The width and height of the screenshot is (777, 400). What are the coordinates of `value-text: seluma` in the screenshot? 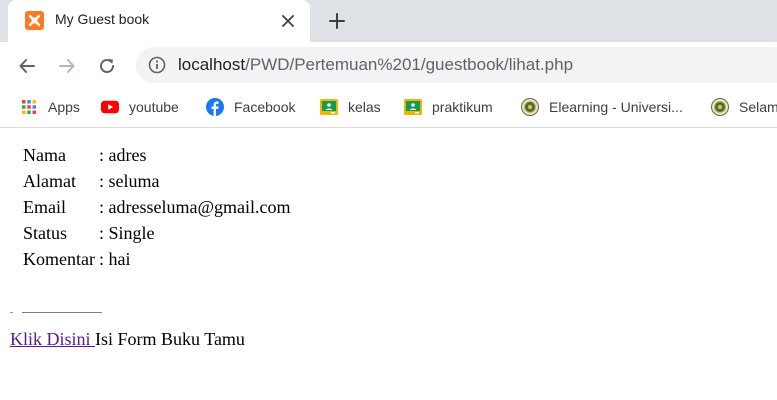 It's located at (134, 181).